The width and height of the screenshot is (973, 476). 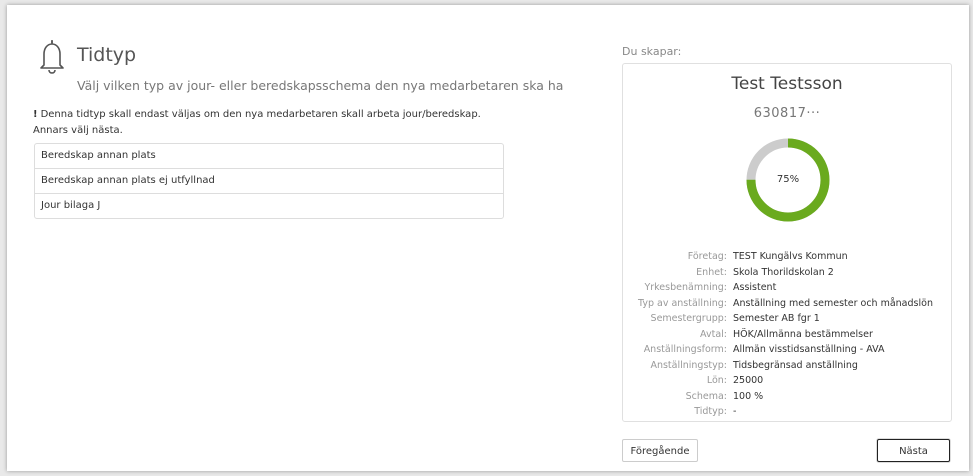 What do you see at coordinates (787, 381) in the screenshot?
I see `detail-row: Lön: 25000` at bounding box center [787, 381].